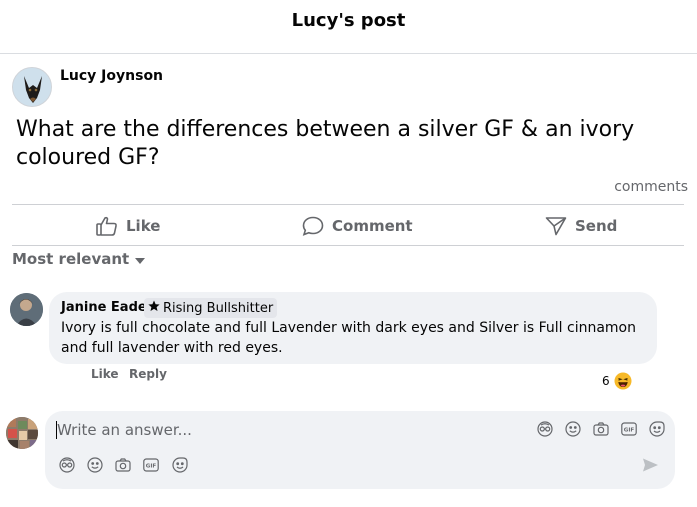  Describe the element at coordinates (596, 226) in the screenshot. I see `send-label: Send` at that location.